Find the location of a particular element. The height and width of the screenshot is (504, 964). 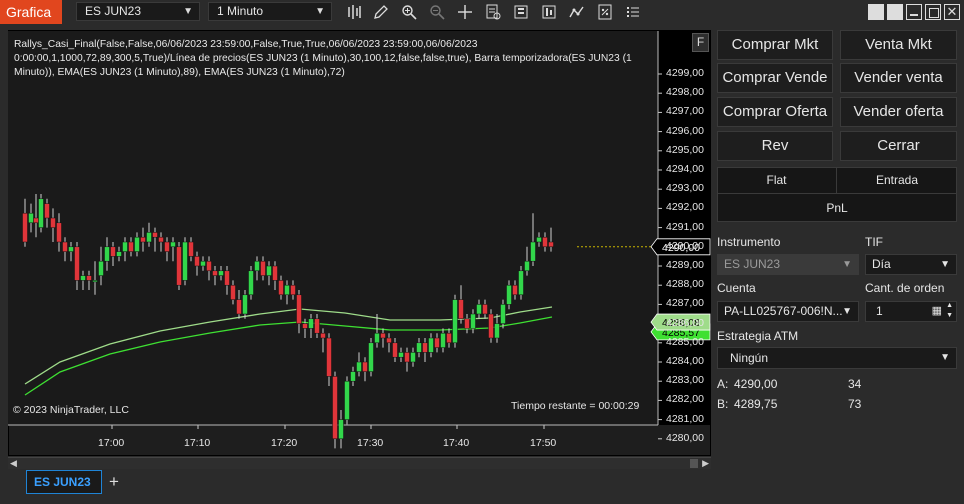

time-tick-label: 17:10 is located at coordinates (197, 443).